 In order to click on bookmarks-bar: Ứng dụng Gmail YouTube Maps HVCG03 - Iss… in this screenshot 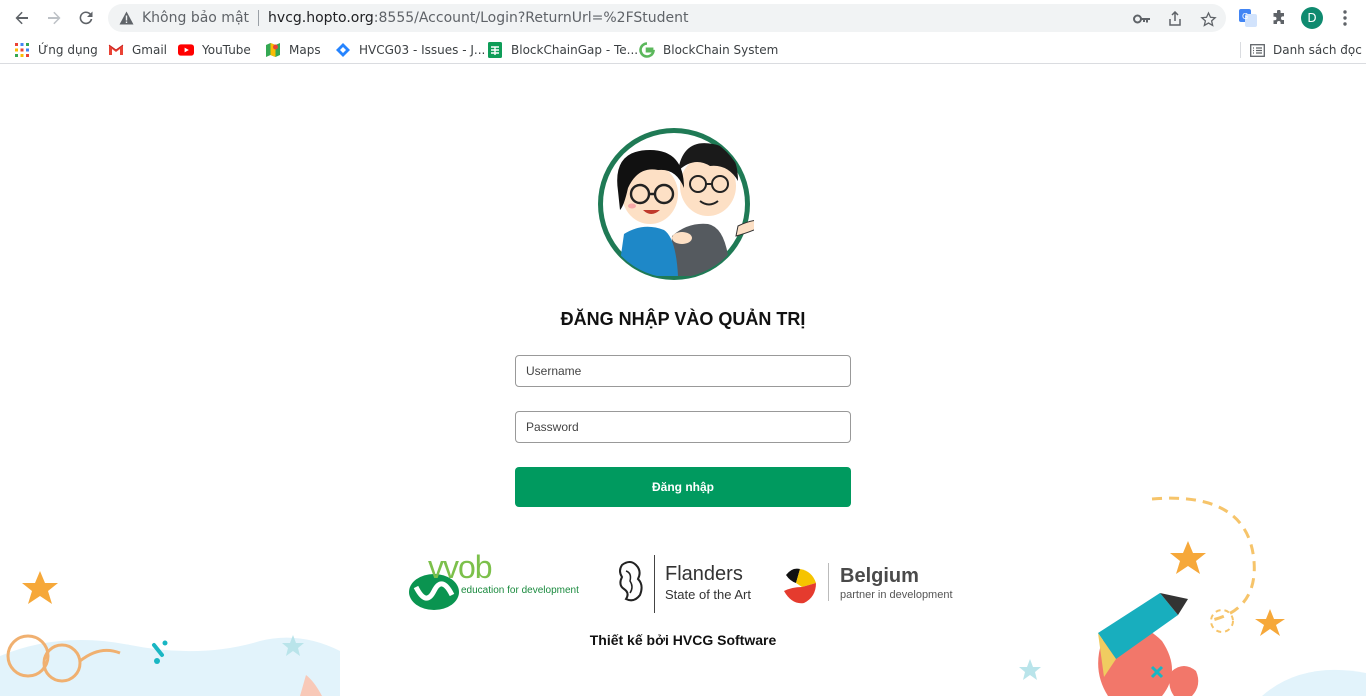, I will do `click(683, 50)`.